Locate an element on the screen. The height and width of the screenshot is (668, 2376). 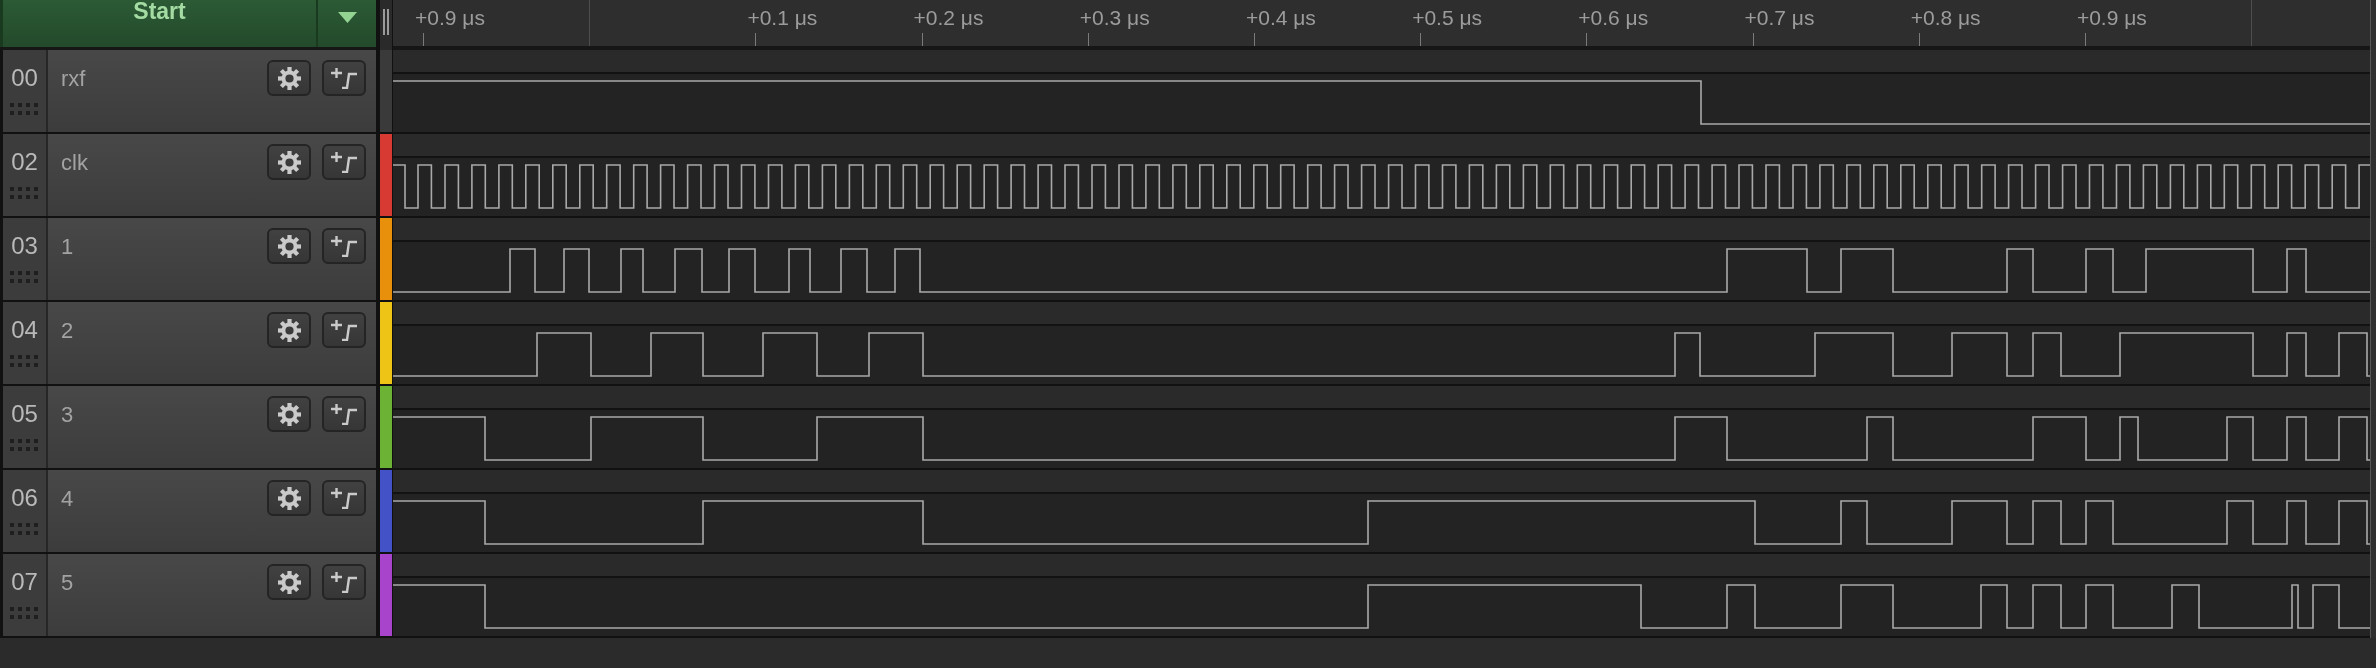
channel-name: 1 is located at coordinates (67, 247).